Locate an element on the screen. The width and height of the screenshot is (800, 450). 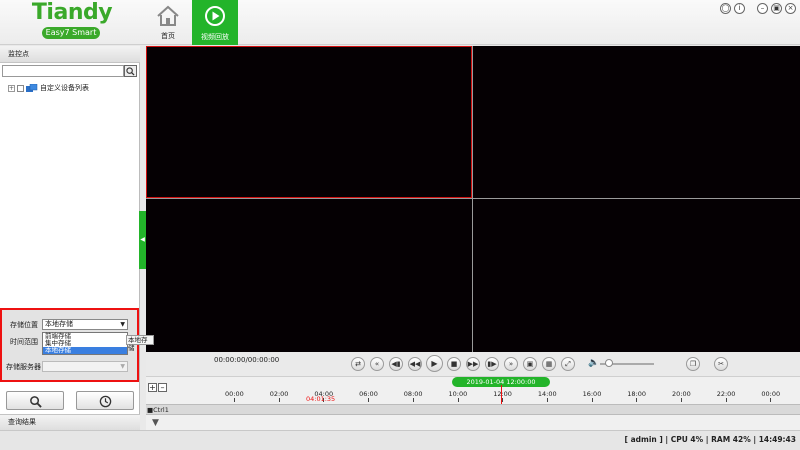
time-search-button is located at coordinates (105, 400).